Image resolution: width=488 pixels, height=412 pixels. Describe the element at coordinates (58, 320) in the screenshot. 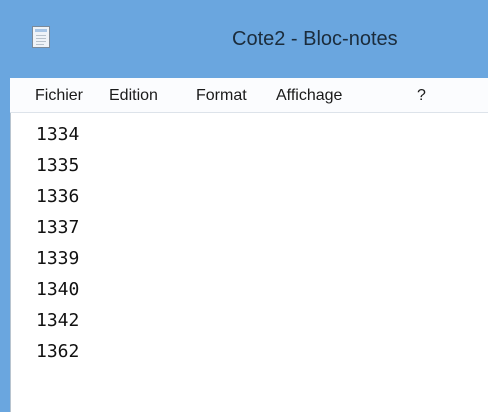

I see `text-line: 1342` at that location.